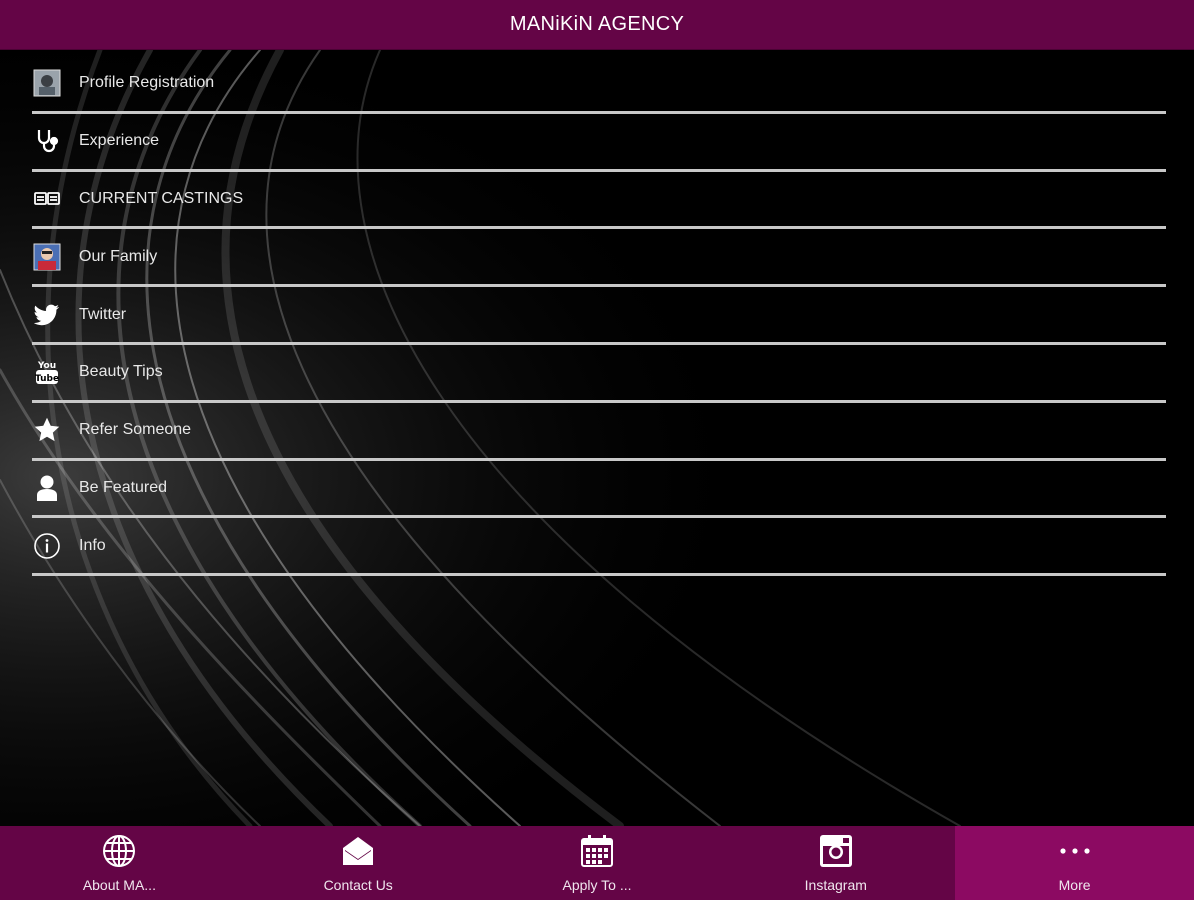  I want to click on tab-label: Contact Us, so click(358, 885).